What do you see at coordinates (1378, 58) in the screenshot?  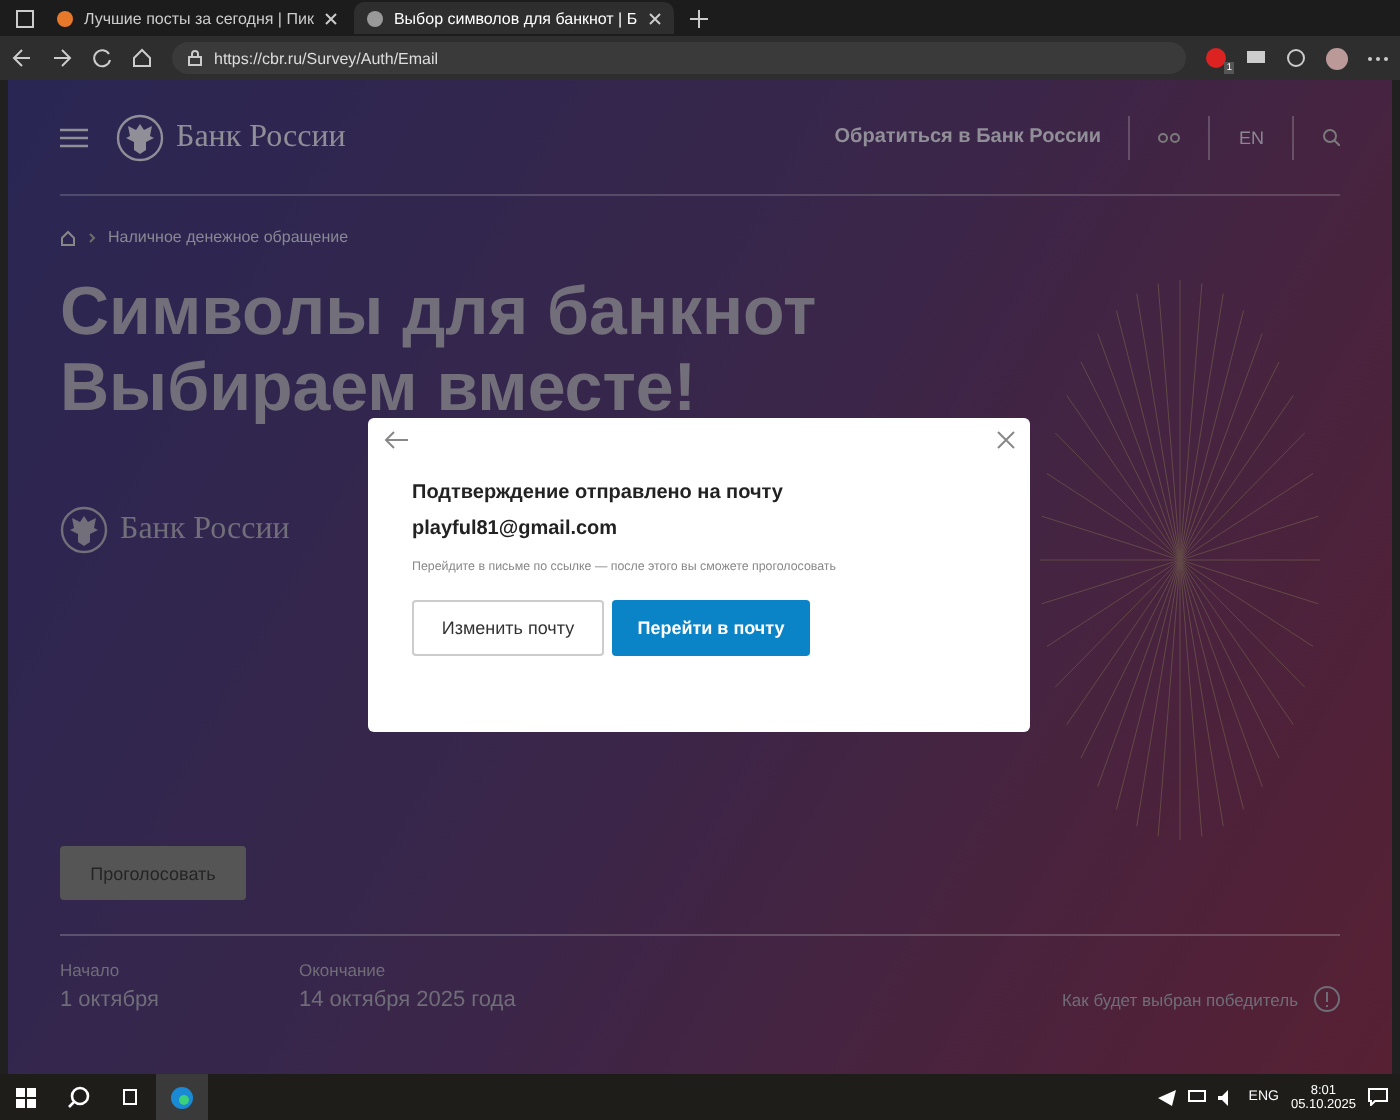 I see `more-icon` at bounding box center [1378, 58].